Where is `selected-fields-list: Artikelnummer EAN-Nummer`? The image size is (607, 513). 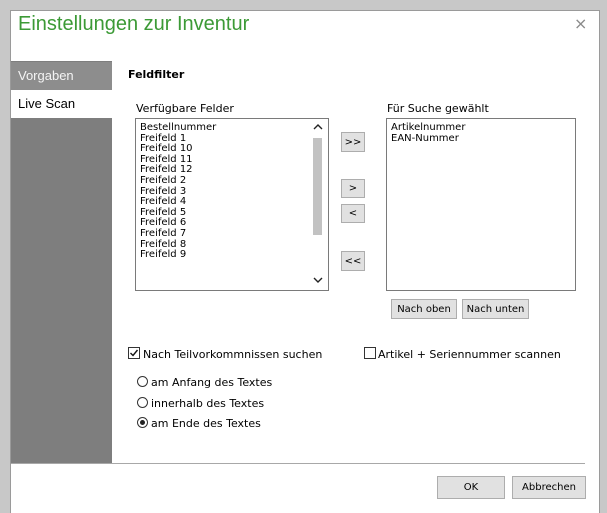 selected-fields-list: Artikelnummer EAN-Nummer is located at coordinates (481, 204).